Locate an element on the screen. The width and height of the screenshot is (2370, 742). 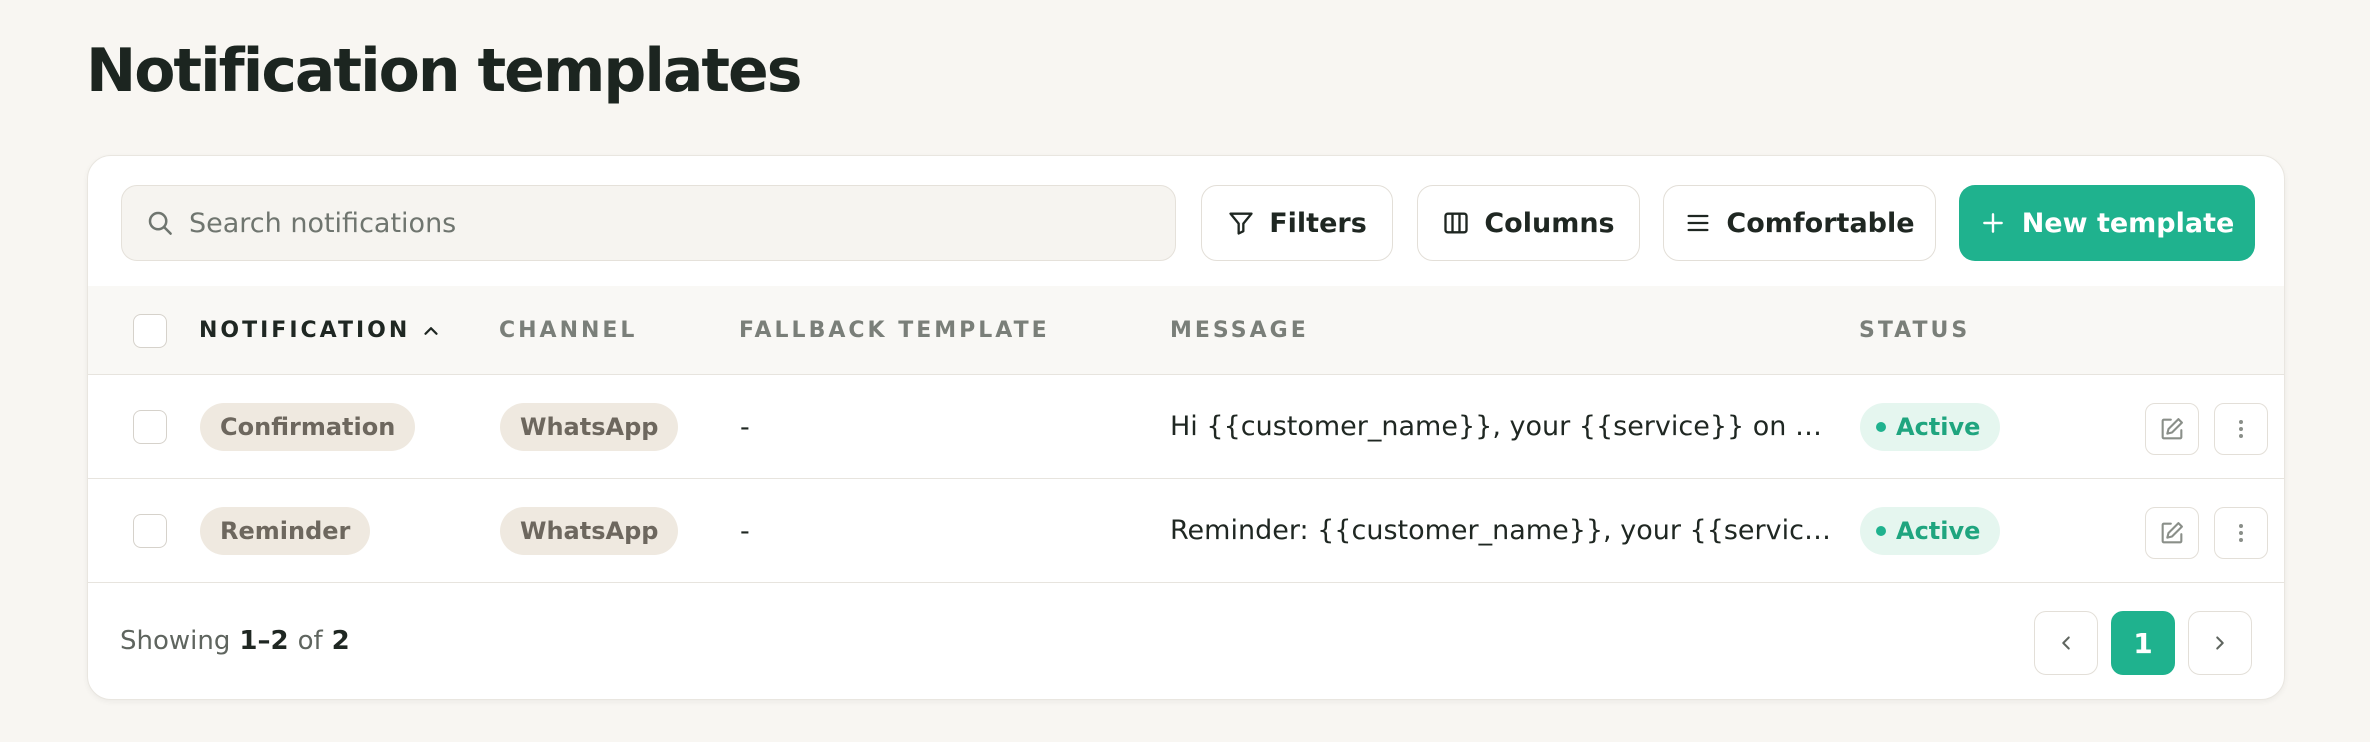
select-all-checkbox is located at coordinates (150, 331).